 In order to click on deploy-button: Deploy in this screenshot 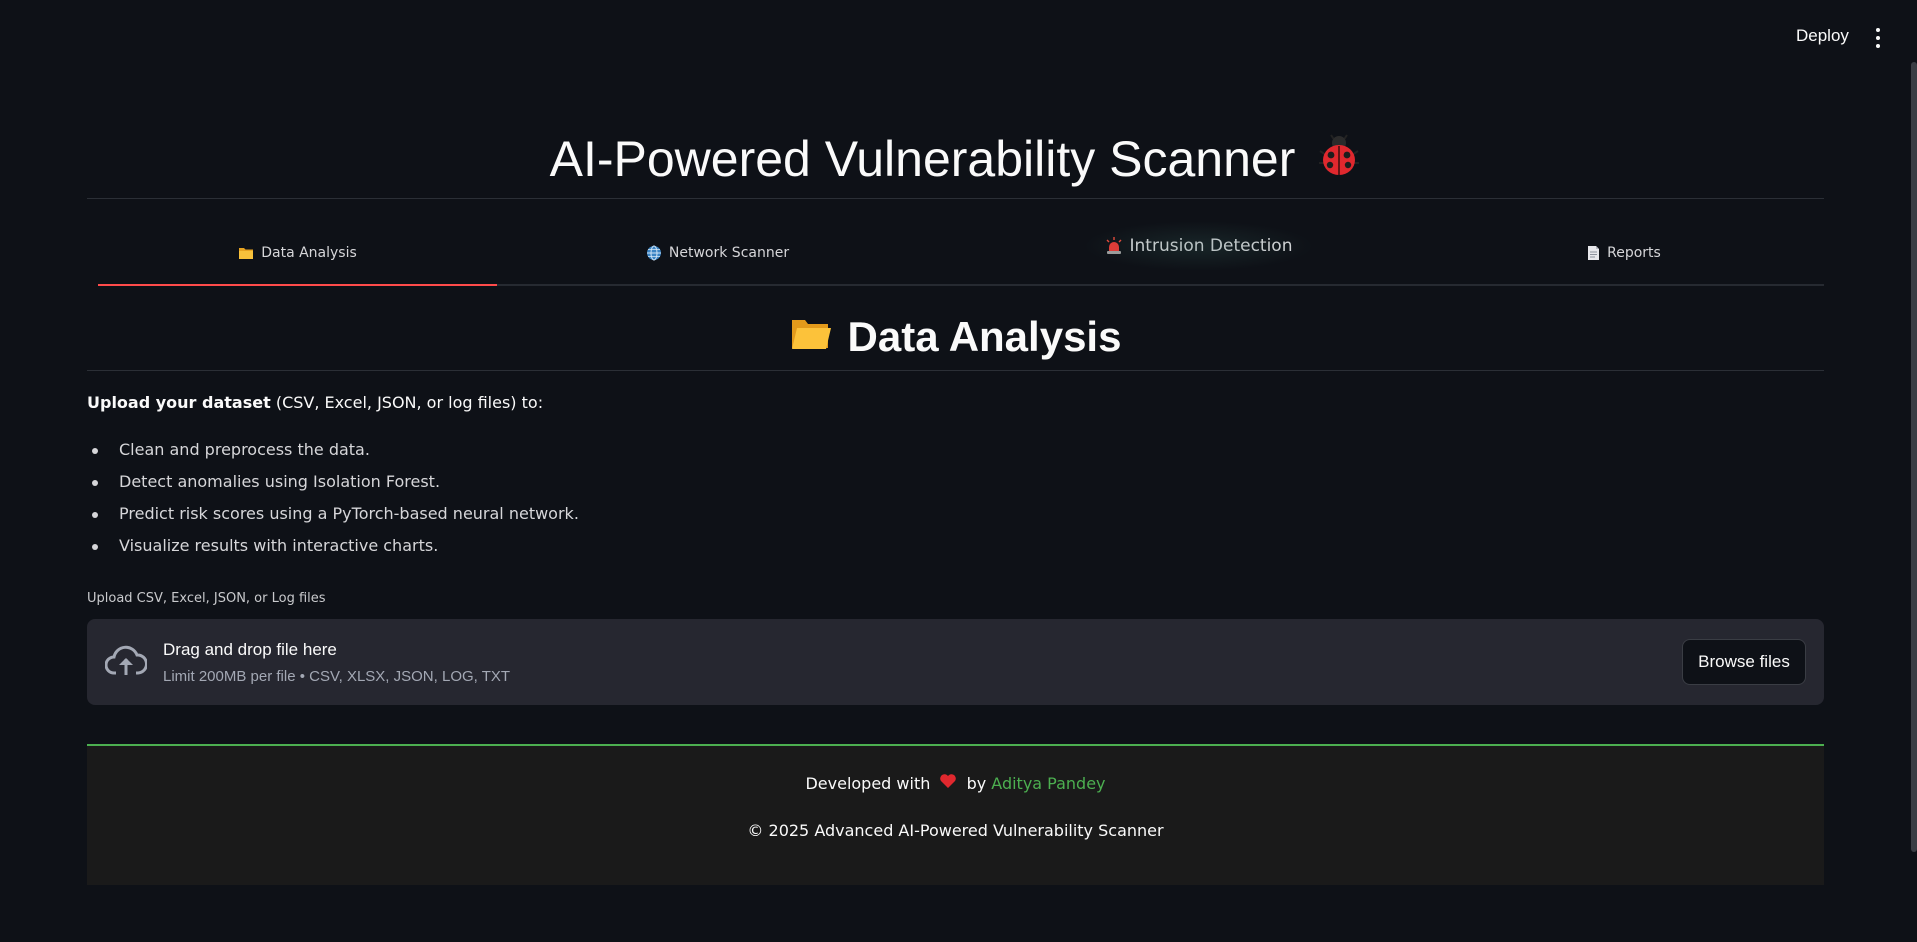, I will do `click(1822, 36)`.